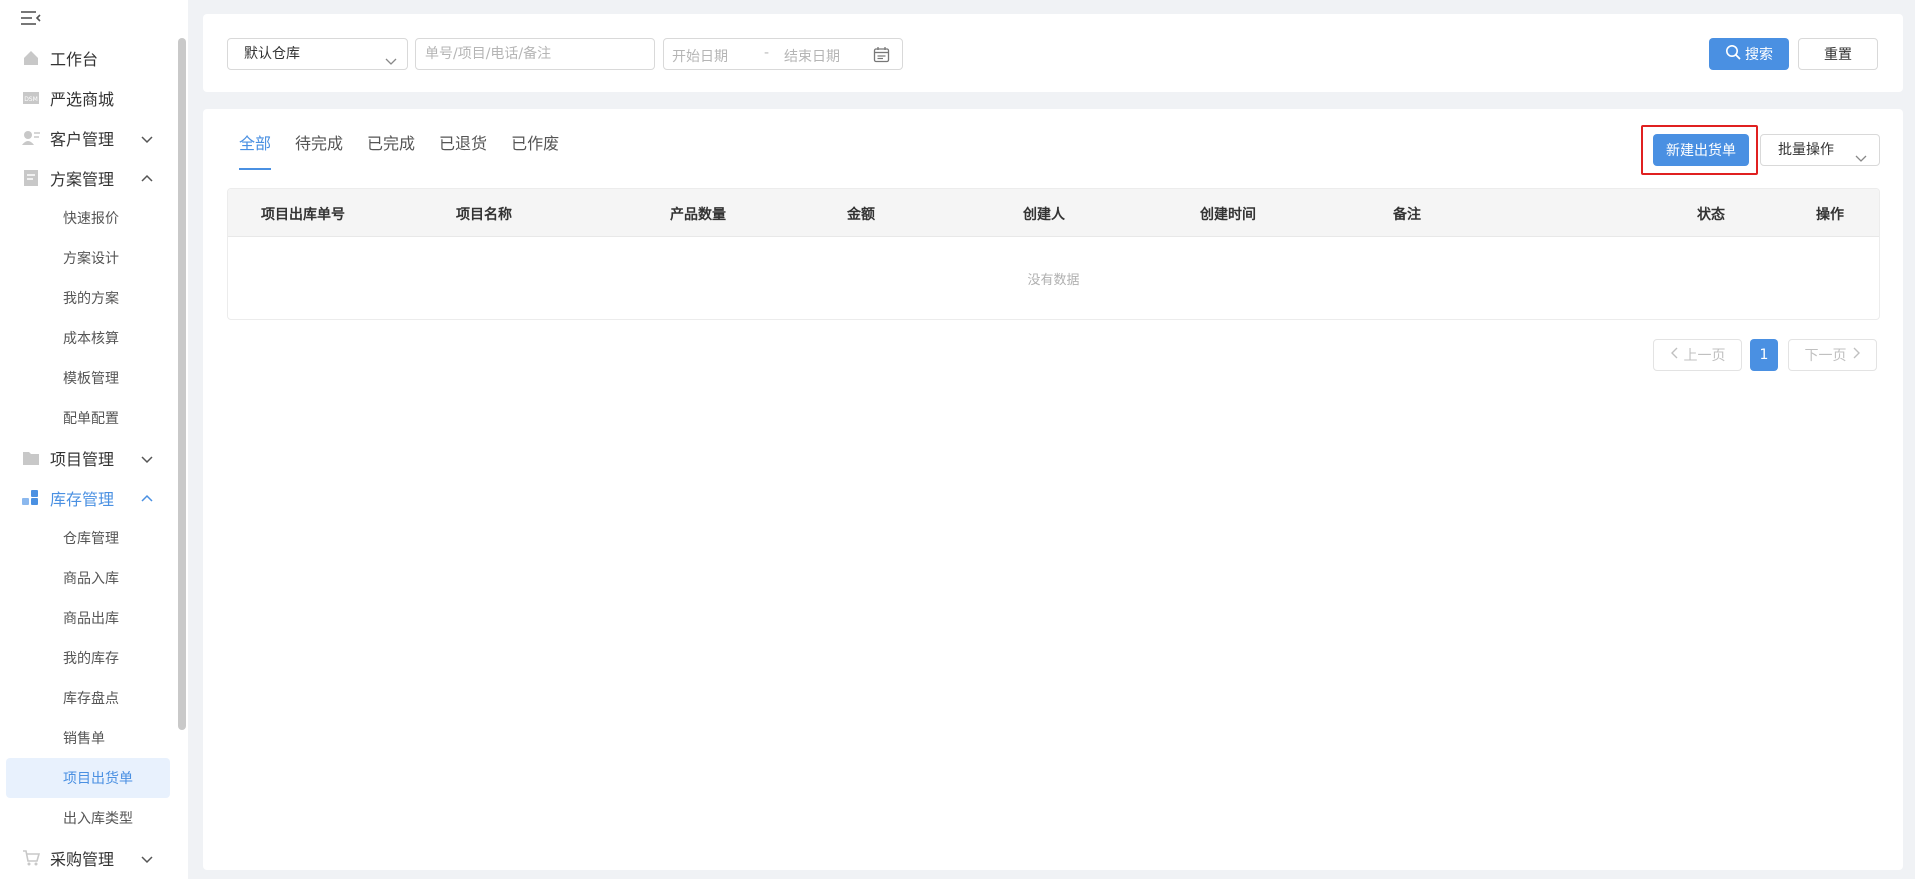  What do you see at coordinates (484, 215) in the screenshot?
I see `column-header-project-name: 项目名称` at bounding box center [484, 215].